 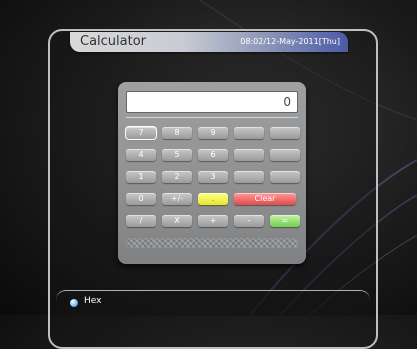 I want to click on key-plus: +, so click(x=213, y=221).